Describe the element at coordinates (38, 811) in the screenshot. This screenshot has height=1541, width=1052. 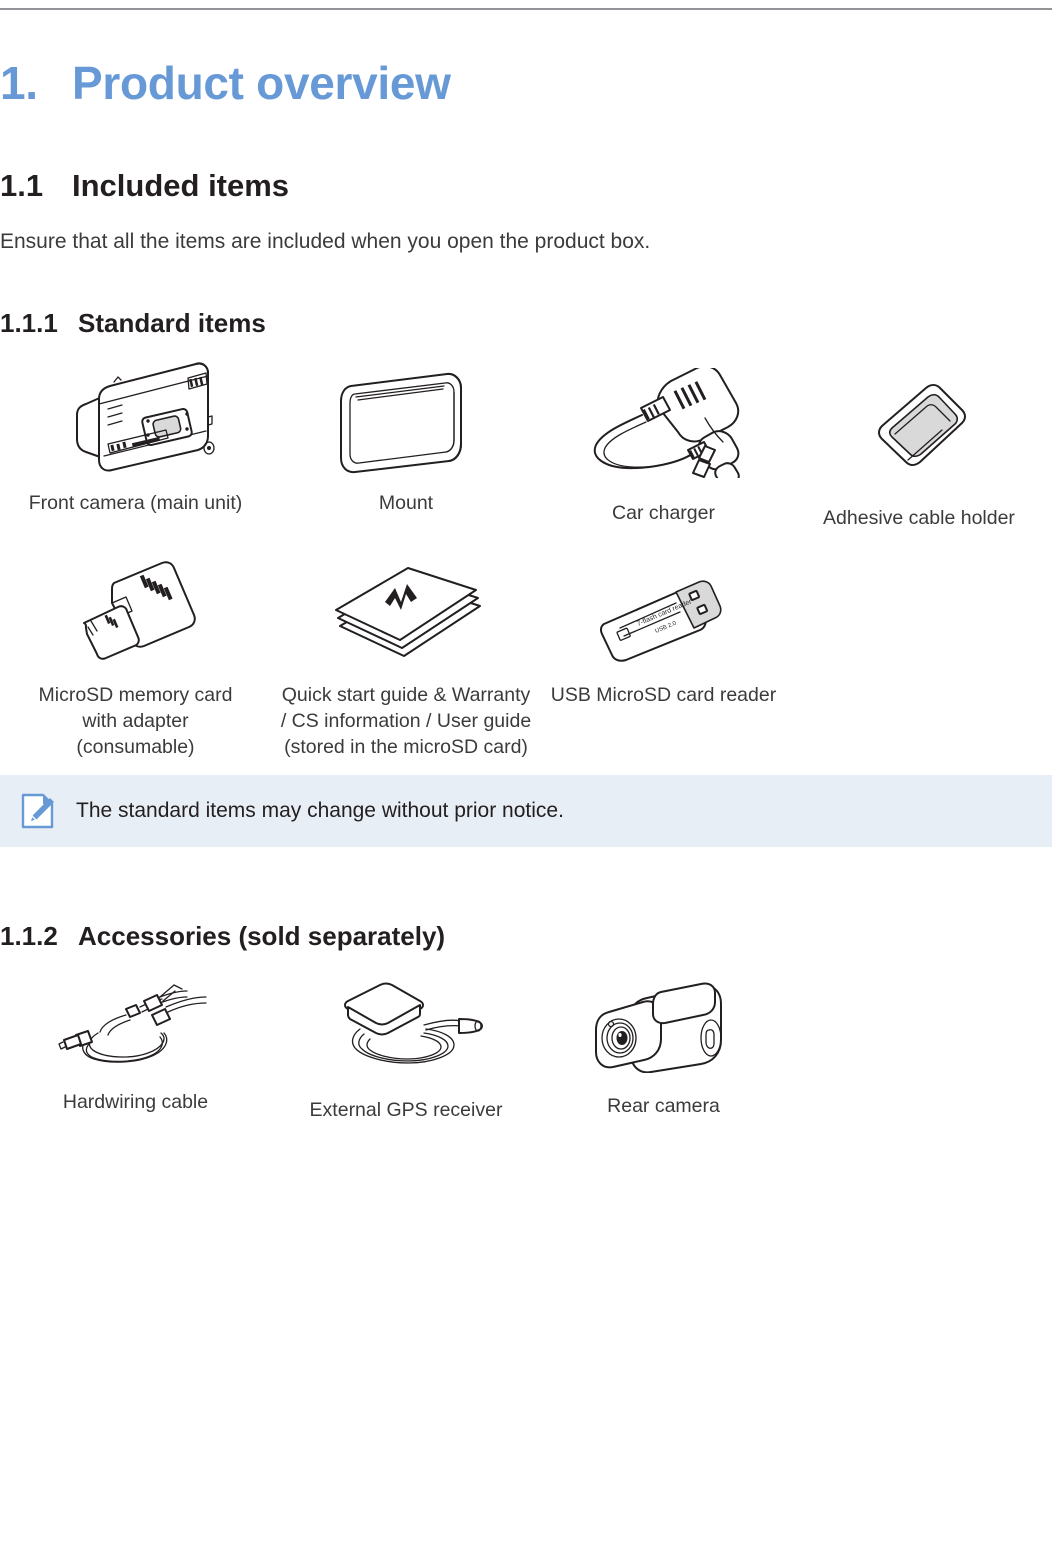
I see `note-pencil-icon` at that location.